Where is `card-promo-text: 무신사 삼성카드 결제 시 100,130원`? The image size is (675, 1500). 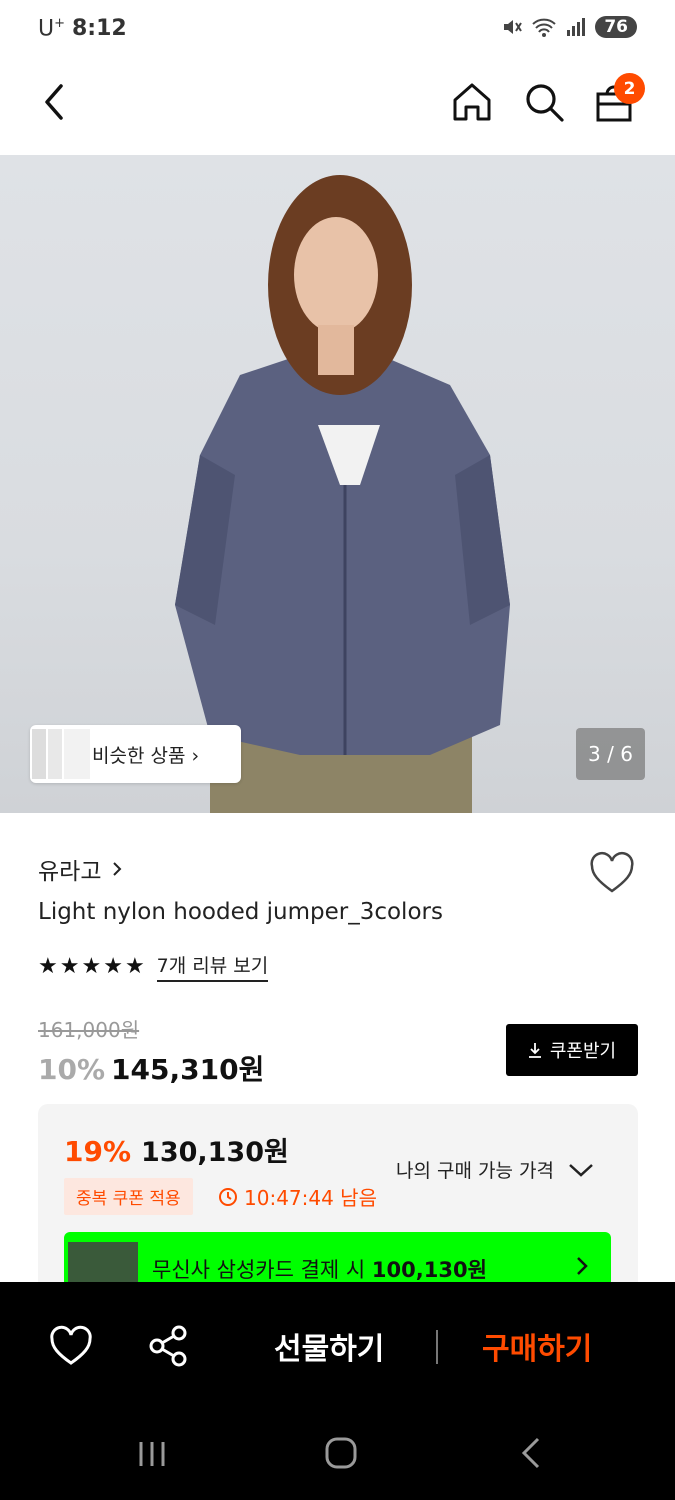
card-promo-text: 무신사 삼성카드 결제 시 100,130원 is located at coordinates (319, 1270).